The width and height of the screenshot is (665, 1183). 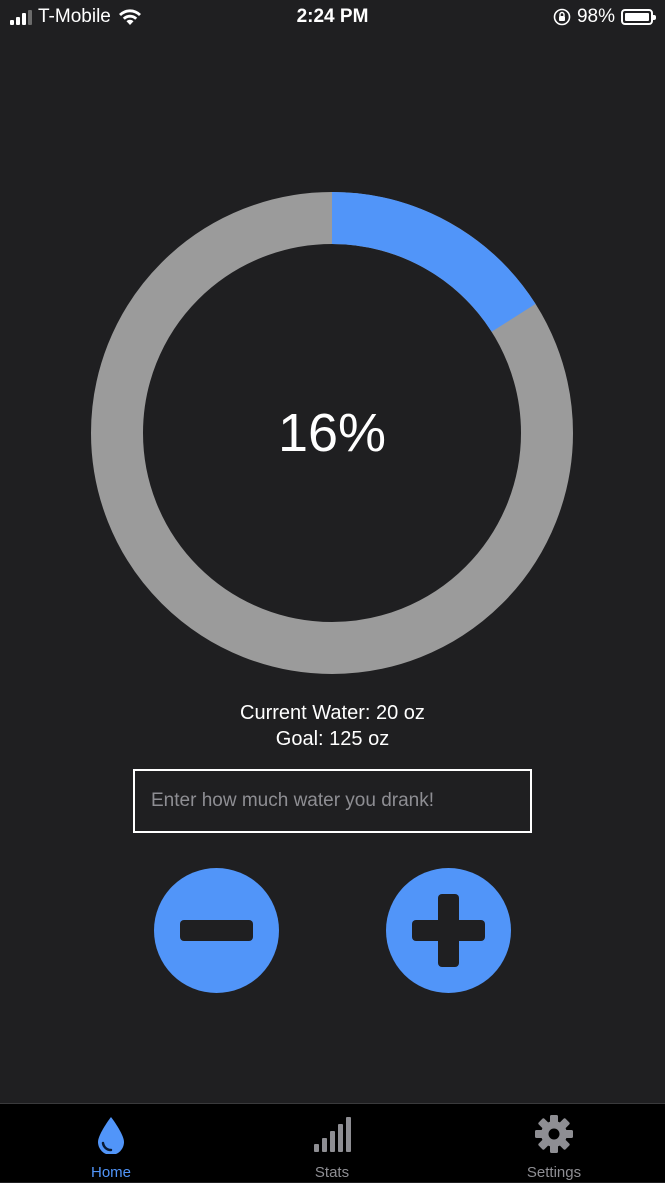 I want to click on status-right: 98%, so click(x=604, y=17).